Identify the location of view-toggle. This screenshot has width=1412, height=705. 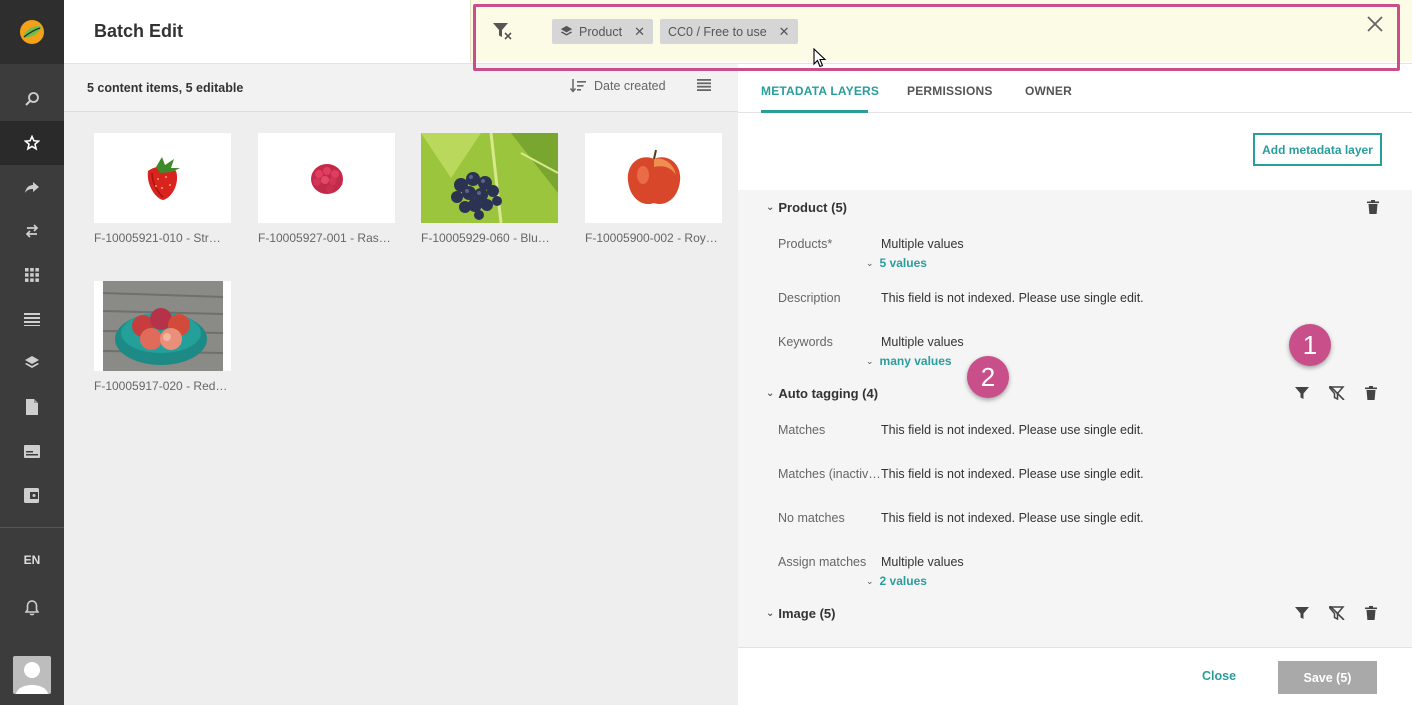
(704, 86).